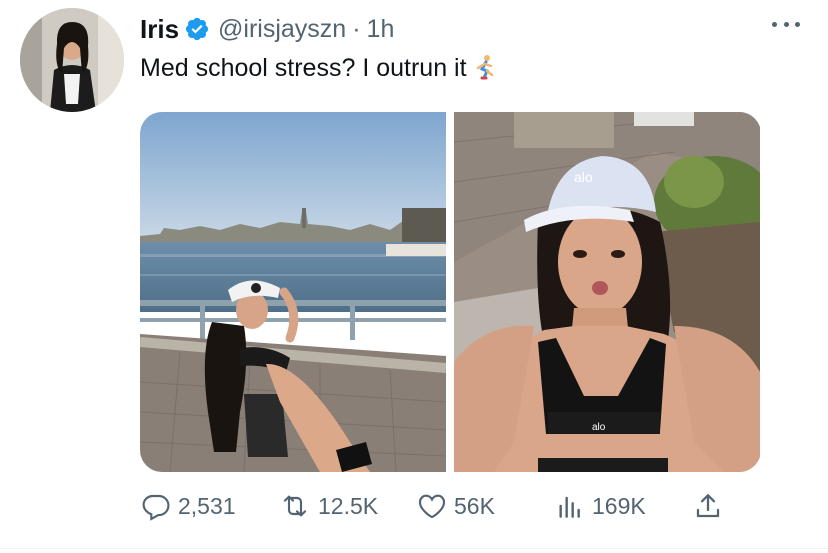 This screenshot has height=553, width=828. Describe the element at coordinates (282, 29) in the screenshot. I see `handle: @irisjayszn` at that location.